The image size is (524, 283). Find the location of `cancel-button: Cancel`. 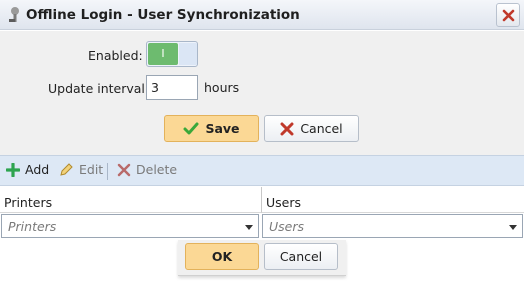

cancel-button: Cancel is located at coordinates (311, 128).